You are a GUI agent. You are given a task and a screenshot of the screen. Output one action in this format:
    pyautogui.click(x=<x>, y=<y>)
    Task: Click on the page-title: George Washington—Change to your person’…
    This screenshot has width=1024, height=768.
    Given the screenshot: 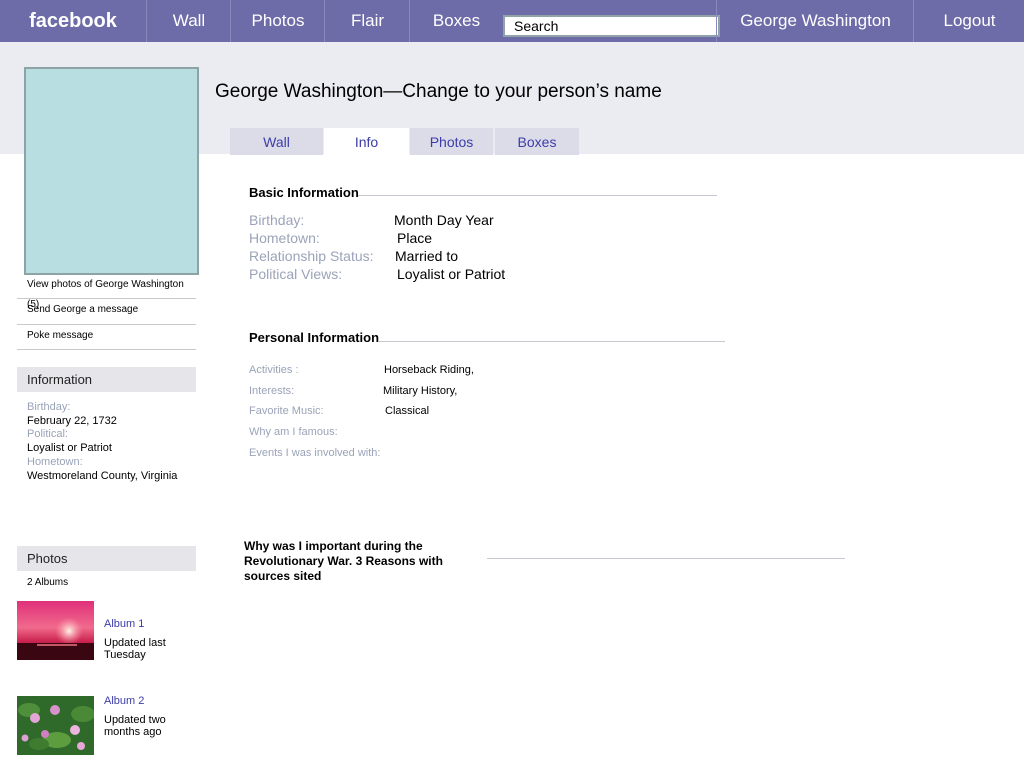 What is the action you would take?
    pyautogui.click(x=438, y=91)
    